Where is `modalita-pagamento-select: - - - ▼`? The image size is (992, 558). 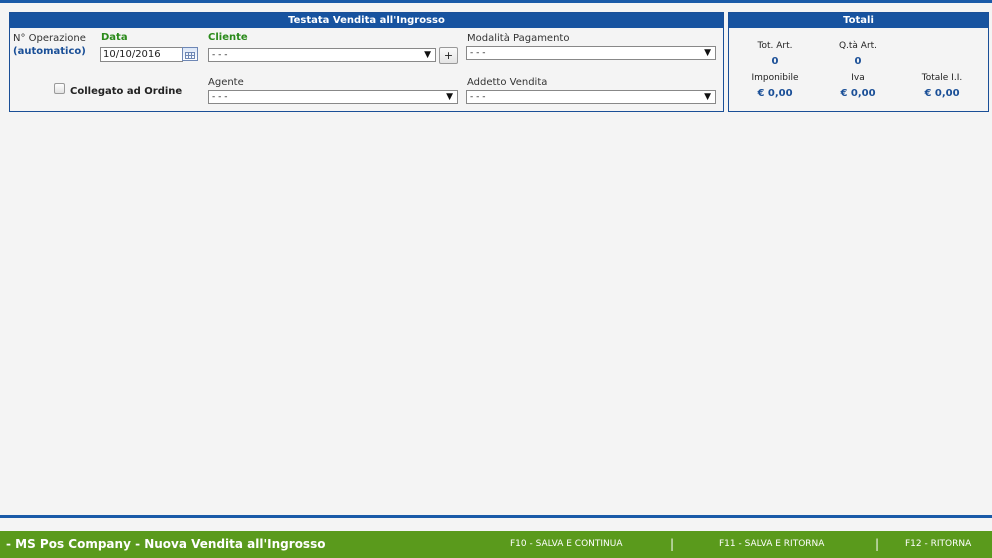
modalita-pagamento-select: - - - ▼ is located at coordinates (591, 53).